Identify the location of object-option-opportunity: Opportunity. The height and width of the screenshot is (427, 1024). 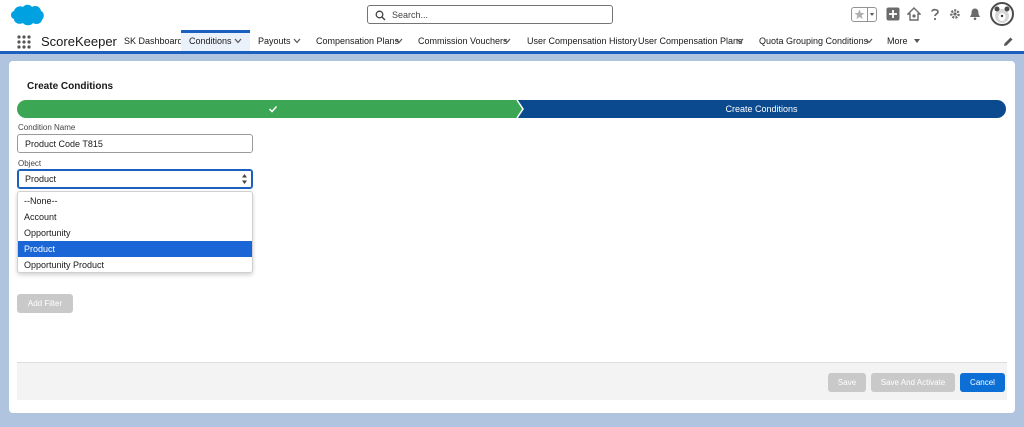
(135, 233).